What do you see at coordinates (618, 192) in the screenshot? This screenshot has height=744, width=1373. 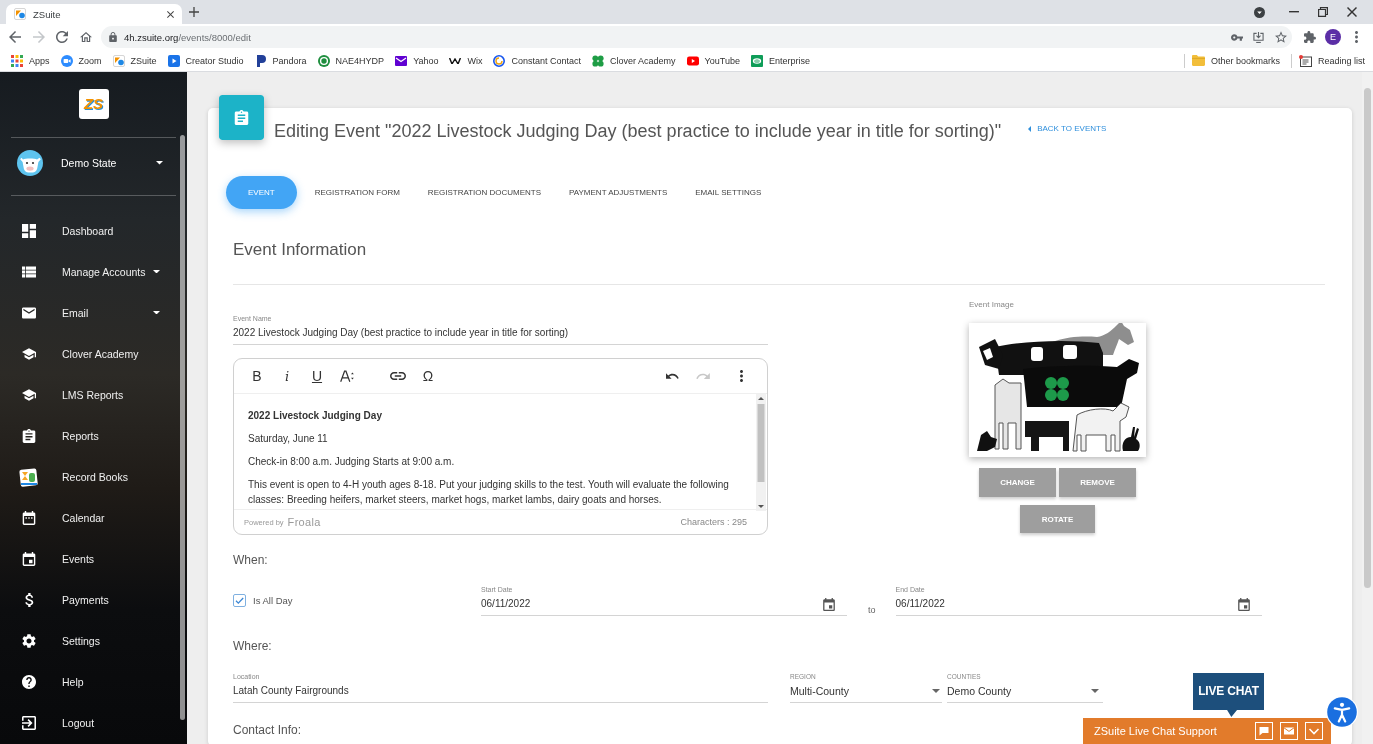 I see `tab: PAYMENT ADJUSTMENTS` at bounding box center [618, 192].